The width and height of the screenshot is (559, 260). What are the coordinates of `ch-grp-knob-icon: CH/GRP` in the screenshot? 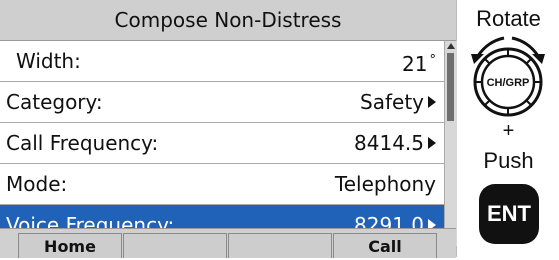 It's located at (508, 76).